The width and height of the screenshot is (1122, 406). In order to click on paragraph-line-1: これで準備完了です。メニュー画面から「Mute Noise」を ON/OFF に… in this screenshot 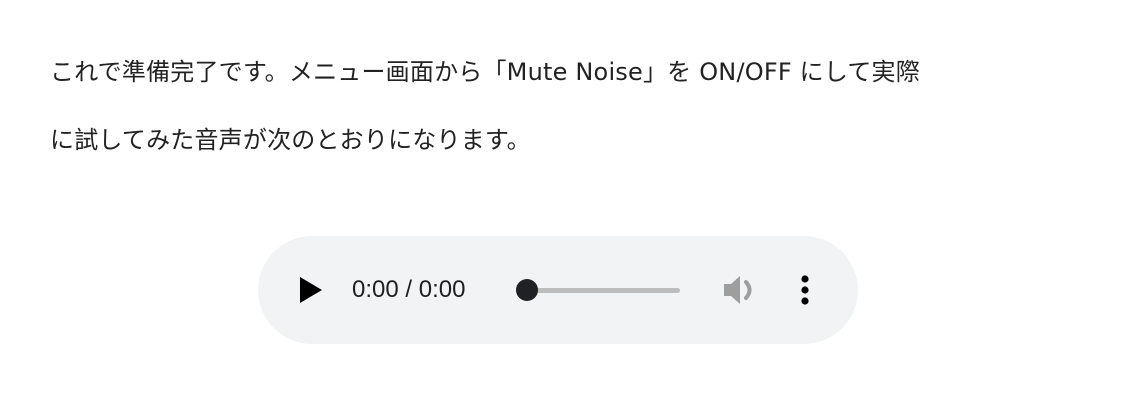, I will do `click(485, 72)`.